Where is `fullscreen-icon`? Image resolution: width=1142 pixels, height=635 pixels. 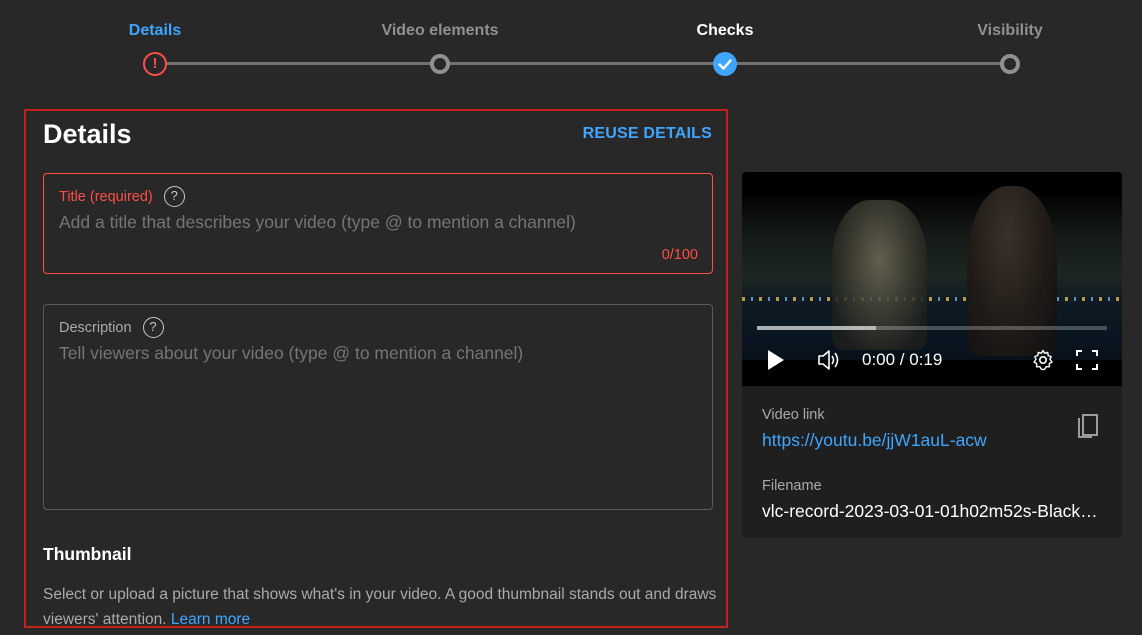
fullscreen-icon is located at coordinates (1087, 360).